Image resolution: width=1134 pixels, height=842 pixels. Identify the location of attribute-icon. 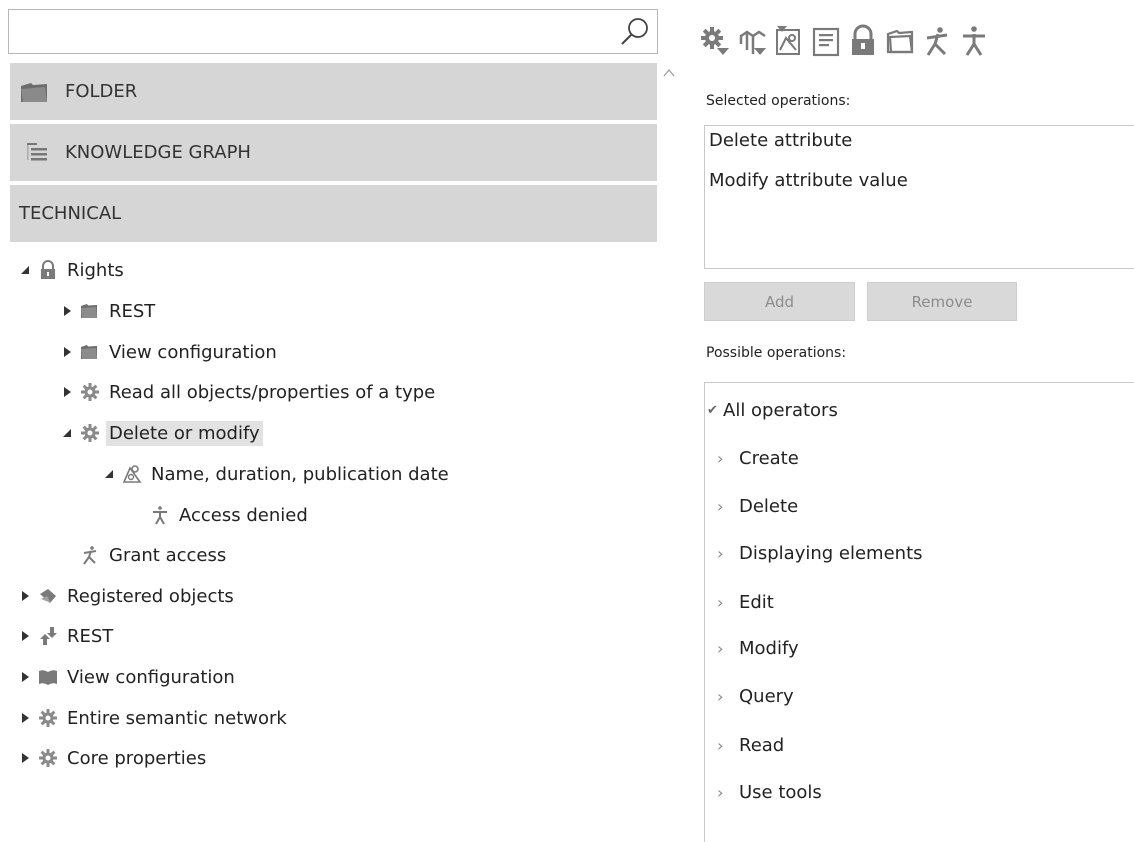
(132, 474).